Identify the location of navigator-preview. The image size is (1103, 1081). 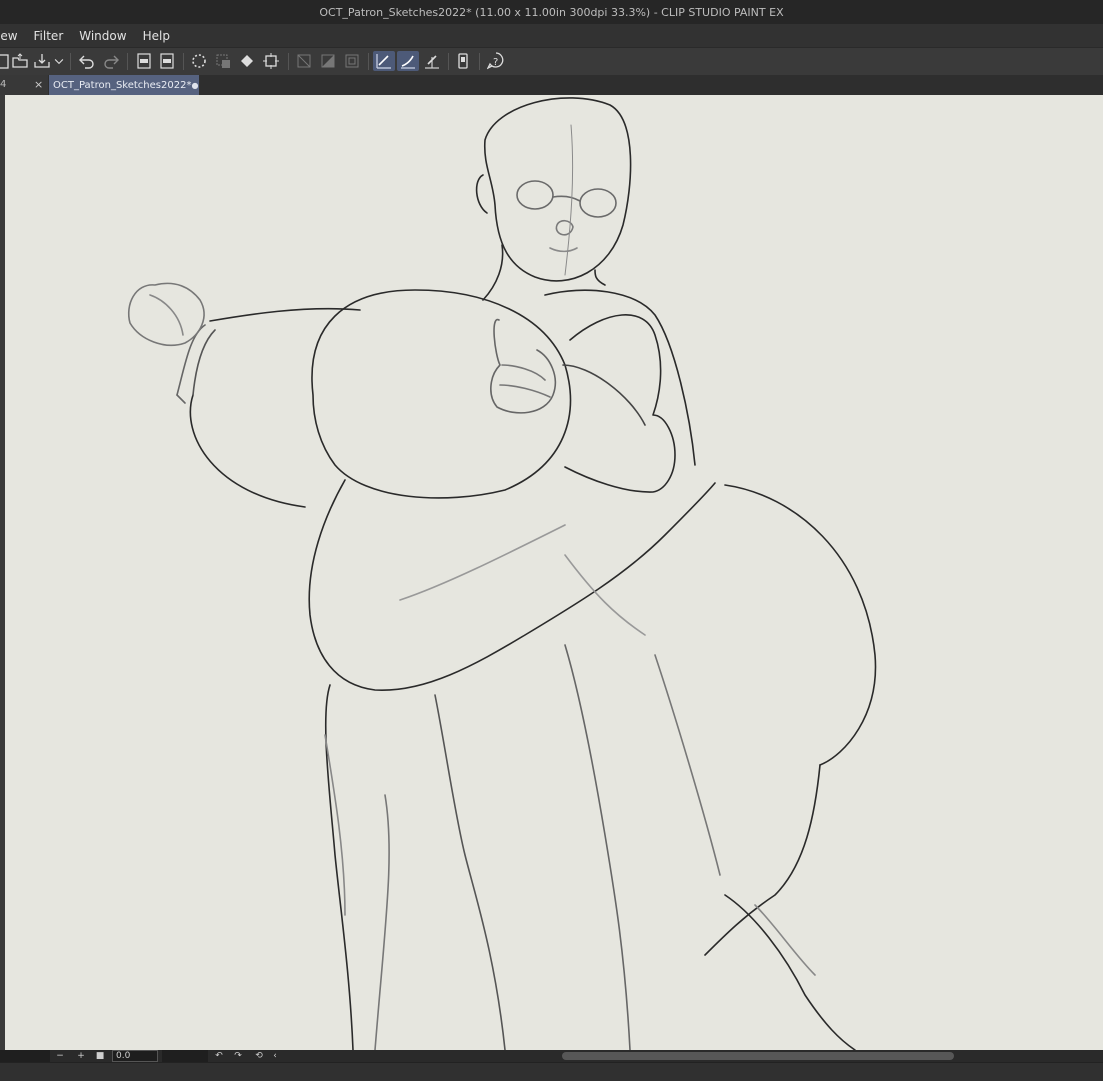
(25, 1056).